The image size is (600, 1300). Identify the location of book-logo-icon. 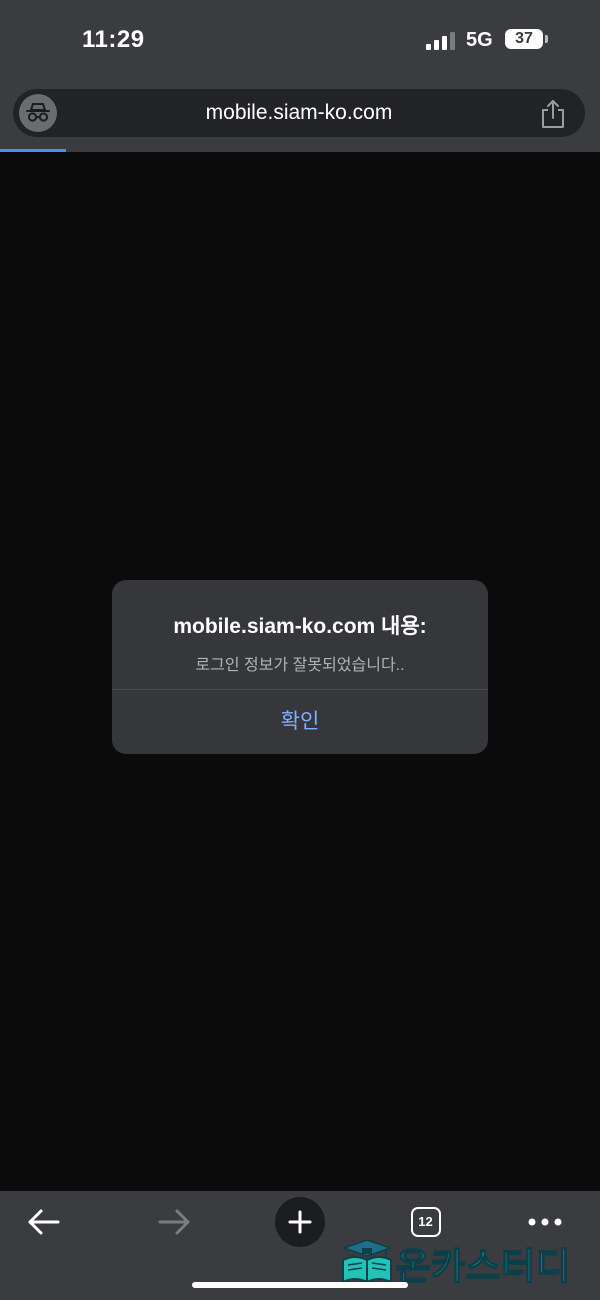
(367, 1261).